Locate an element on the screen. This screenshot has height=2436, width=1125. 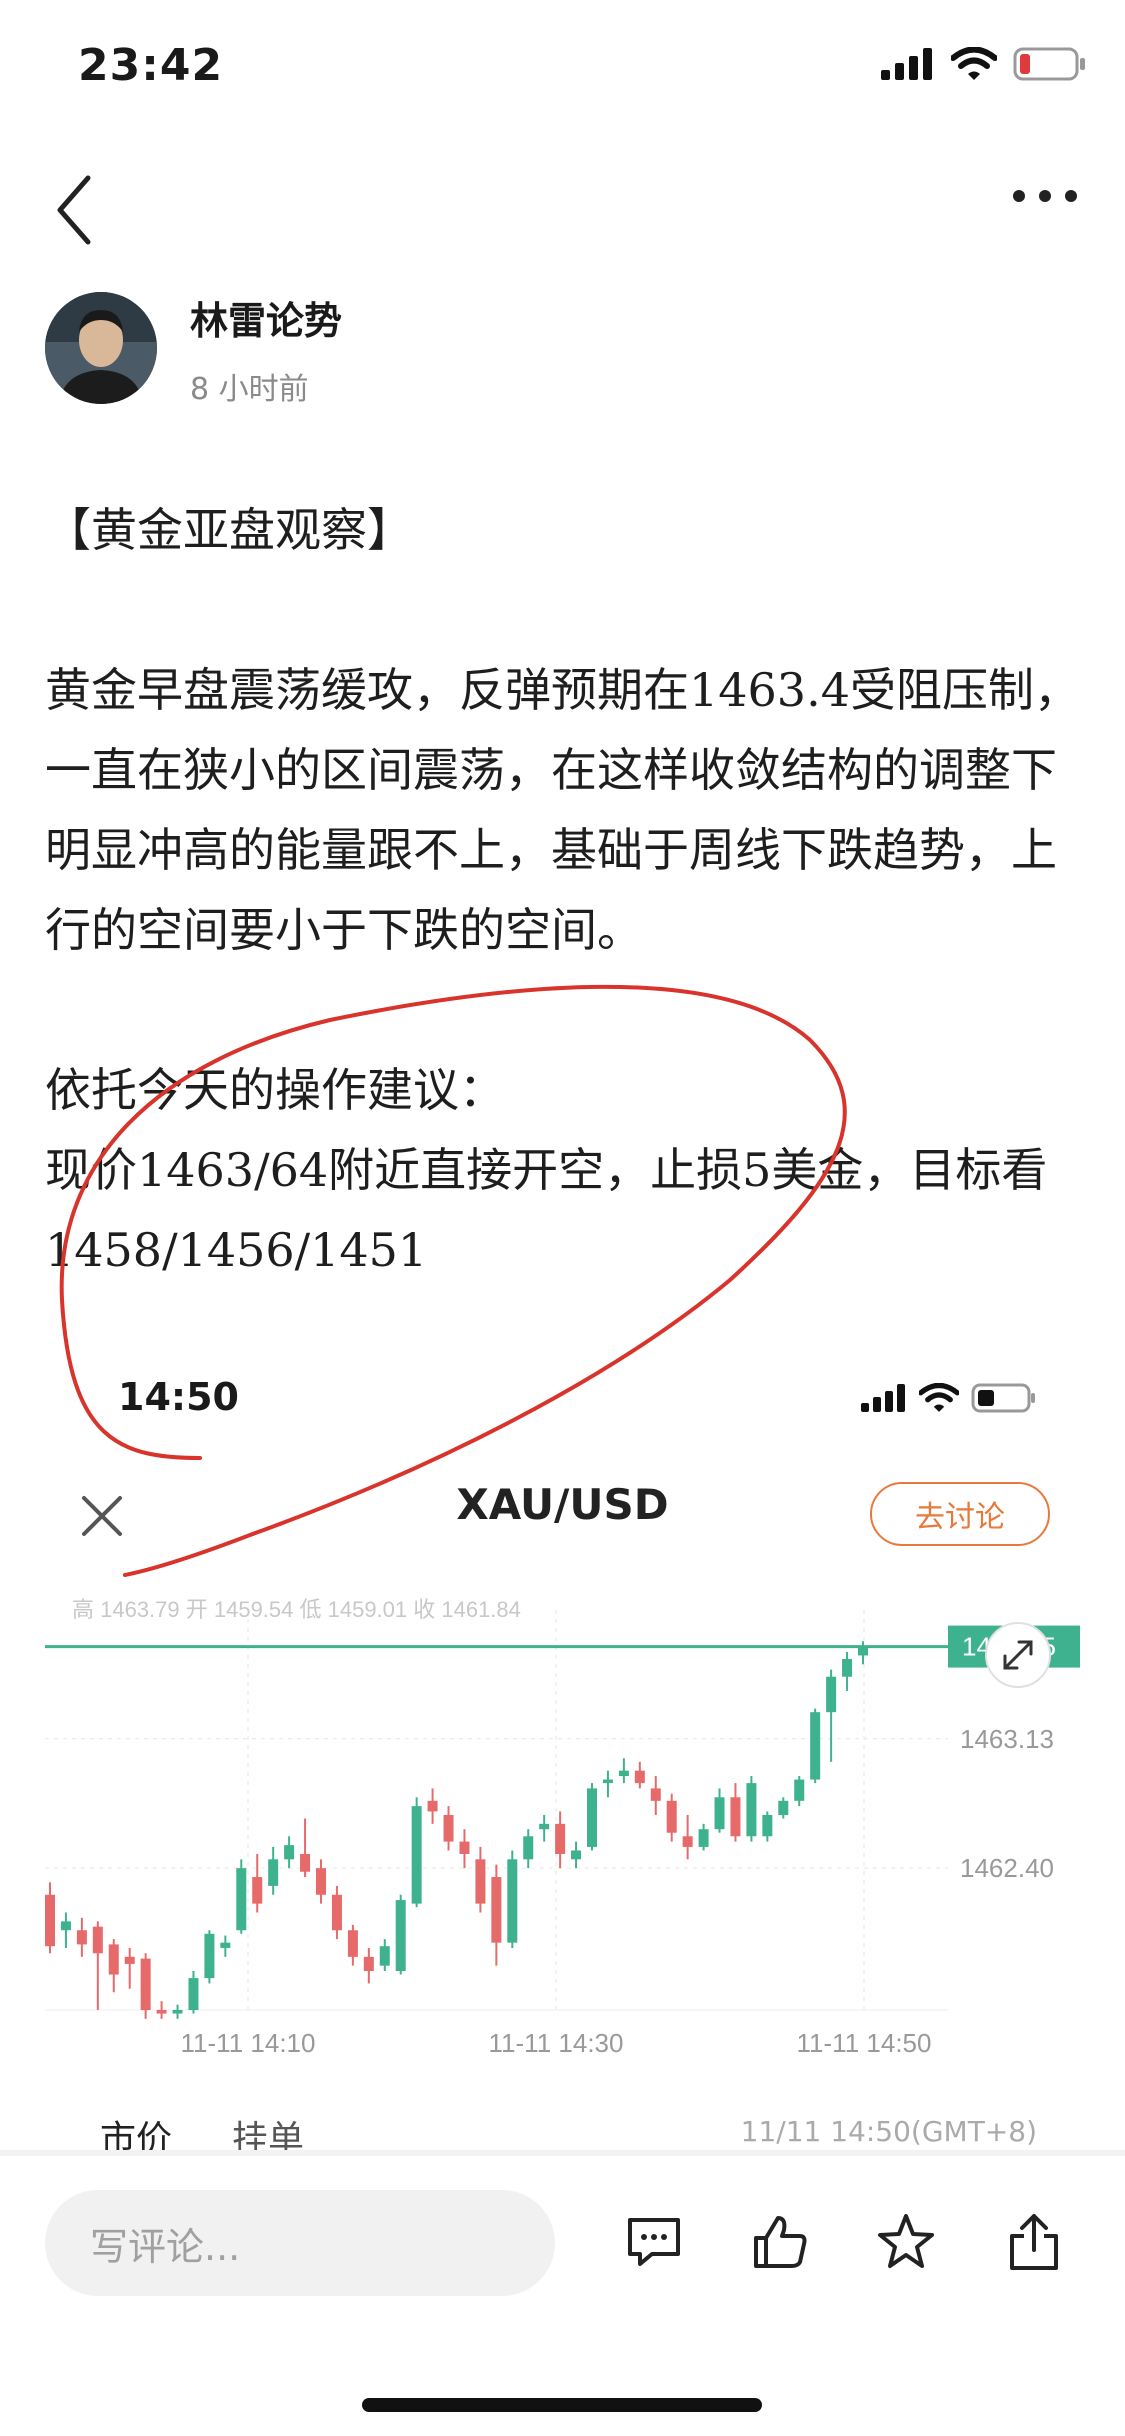
x-tick-label: 11-11 14:50 is located at coordinates (864, 2043).